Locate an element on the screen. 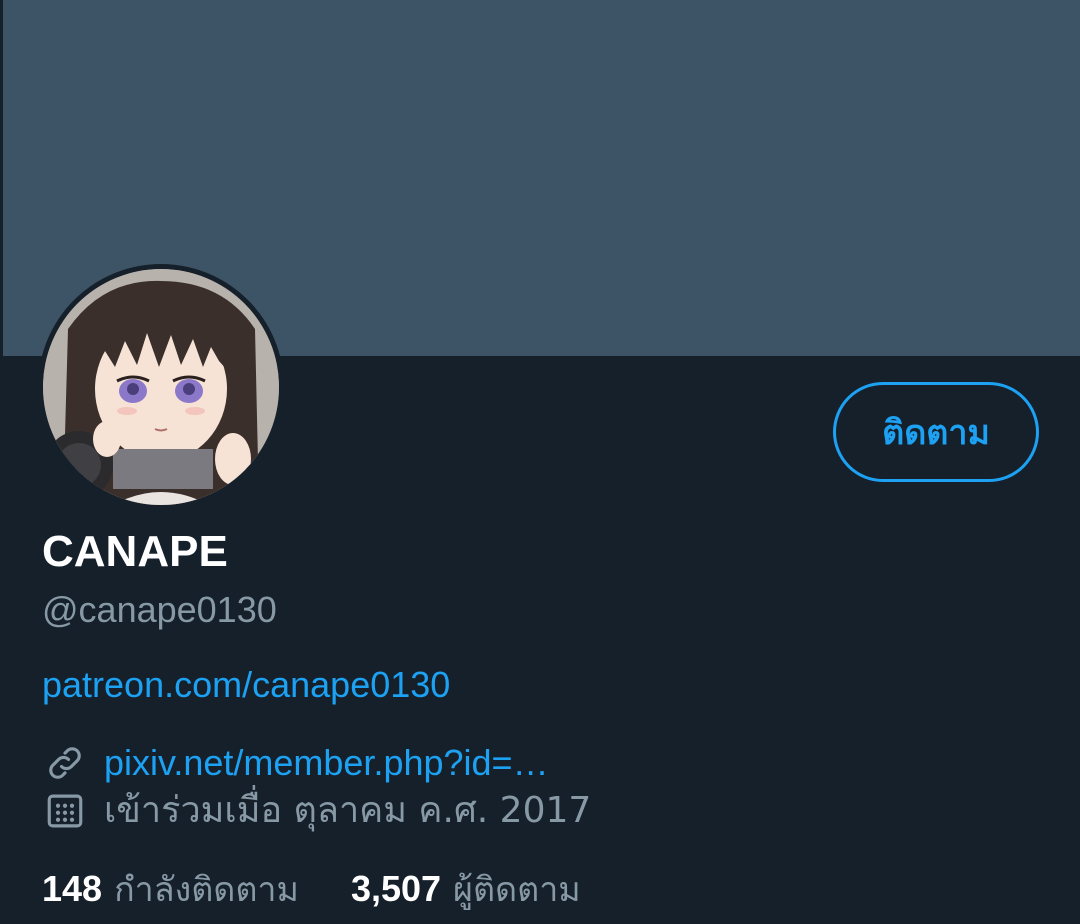 This screenshot has height=924, width=1080. follow-stats: 148 กำลังติดตาม 3,507 ผู้ติดตาม is located at coordinates (337, 887).